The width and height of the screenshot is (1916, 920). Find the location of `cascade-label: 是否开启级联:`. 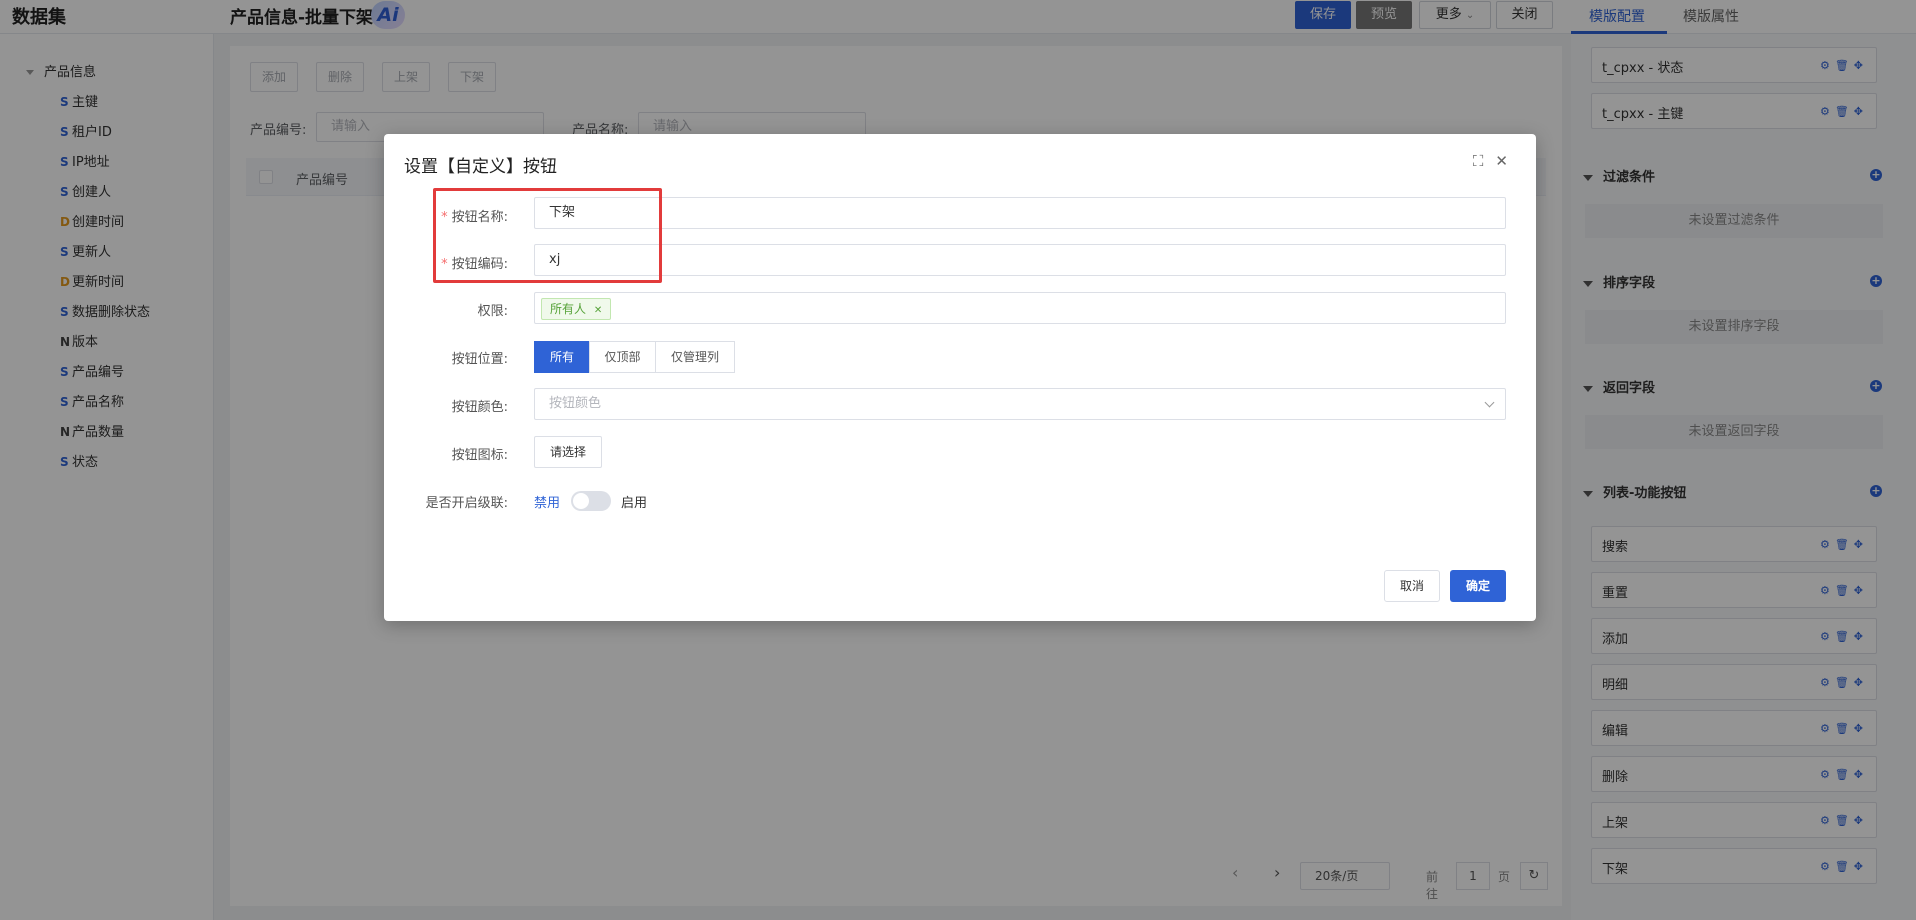

cascade-label: 是否开启级联: is located at coordinates (466, 503).